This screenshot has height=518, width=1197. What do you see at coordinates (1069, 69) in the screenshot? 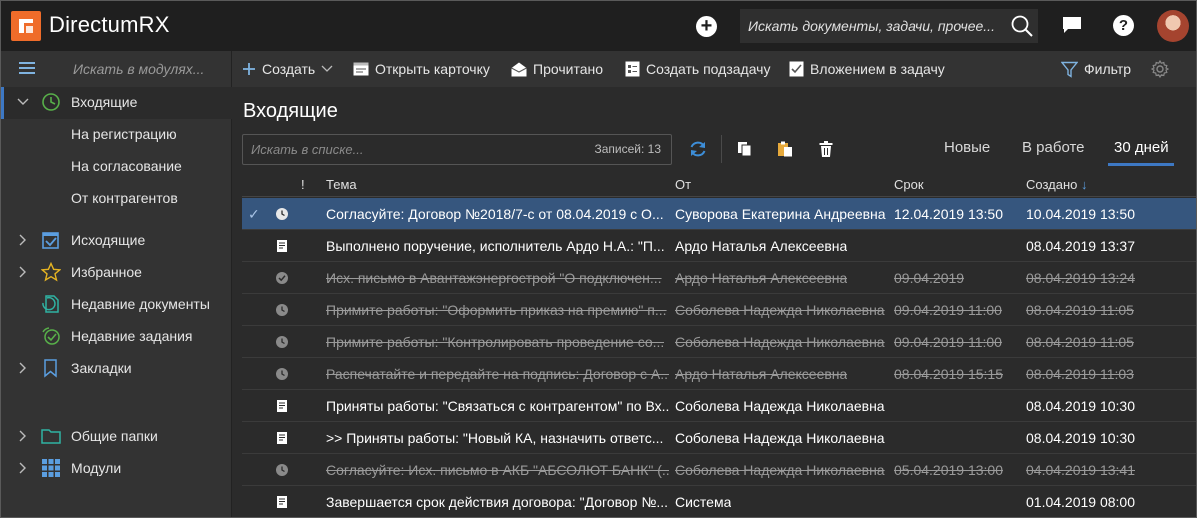
I see `filter-icon` at bounding box center [1069, 69].